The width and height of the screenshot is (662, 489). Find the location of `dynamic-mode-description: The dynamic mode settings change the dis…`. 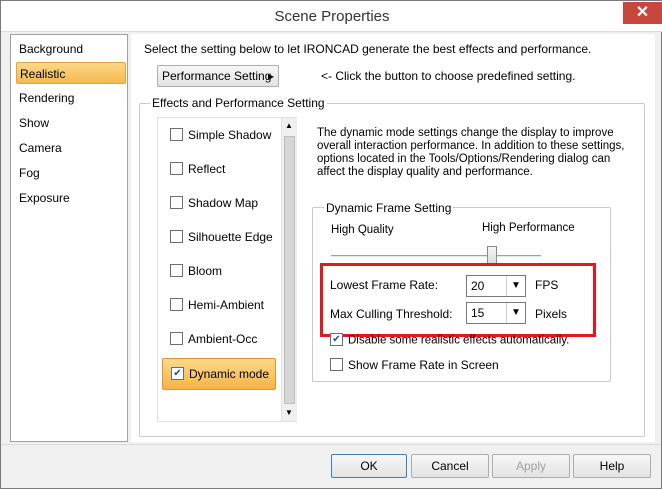

dynamic-mode-description: The dynamic mode settings change the dis… is located at coordinates (471, 152).